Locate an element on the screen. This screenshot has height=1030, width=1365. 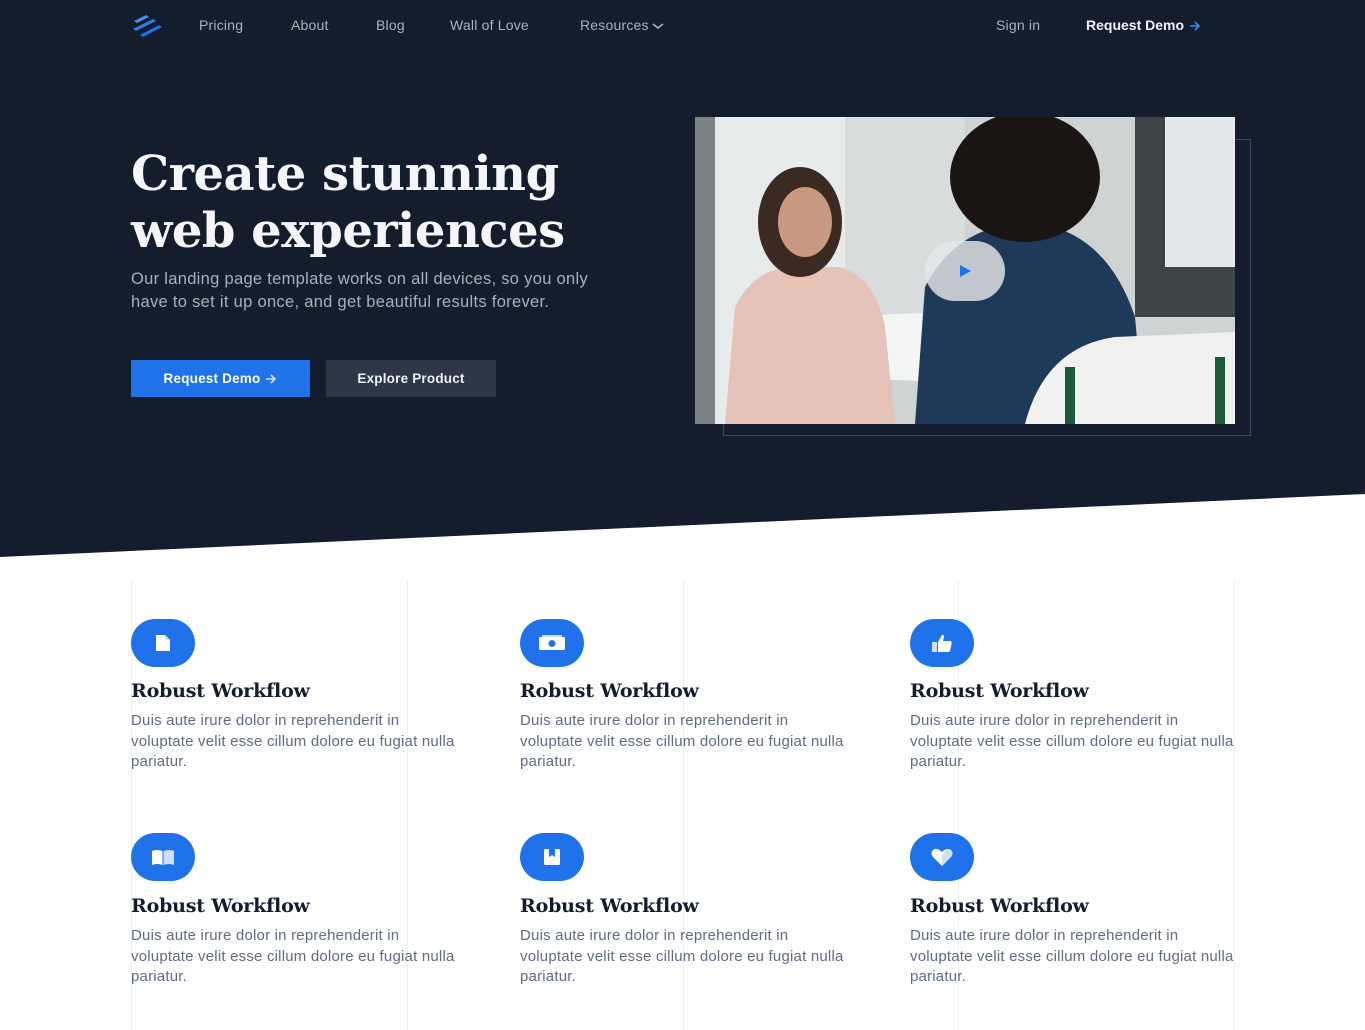
nav-link-resources-label: Resources is located at coordinates (614, 25).